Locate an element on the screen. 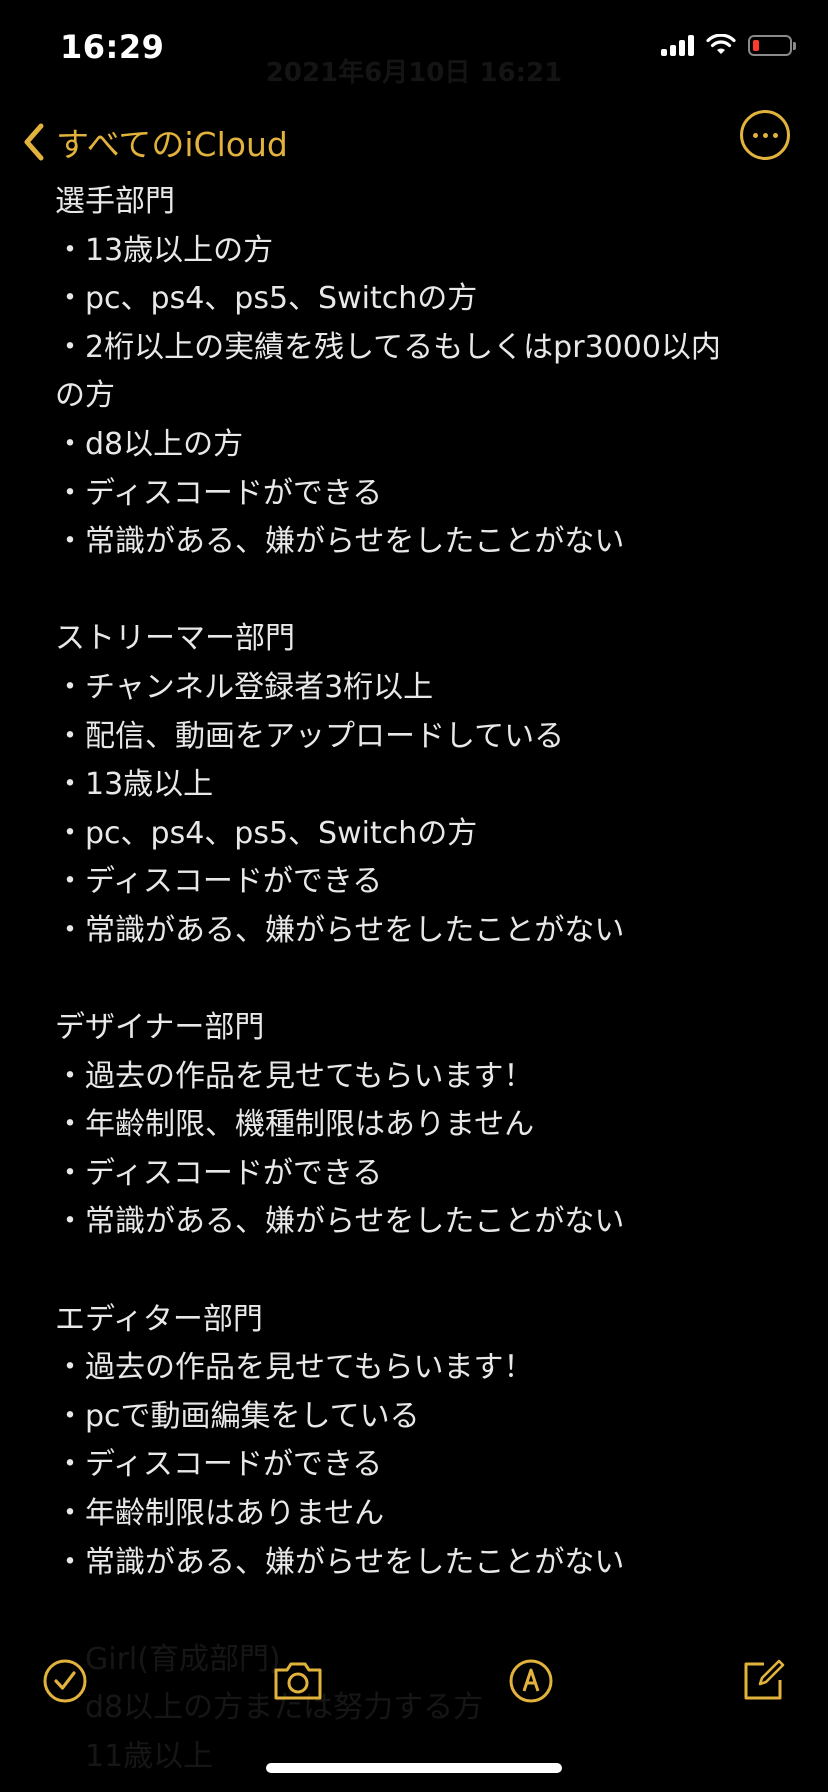 The width and height of the screenshot is (828, 1792). camera-button is located at coordinates (298, 1683).